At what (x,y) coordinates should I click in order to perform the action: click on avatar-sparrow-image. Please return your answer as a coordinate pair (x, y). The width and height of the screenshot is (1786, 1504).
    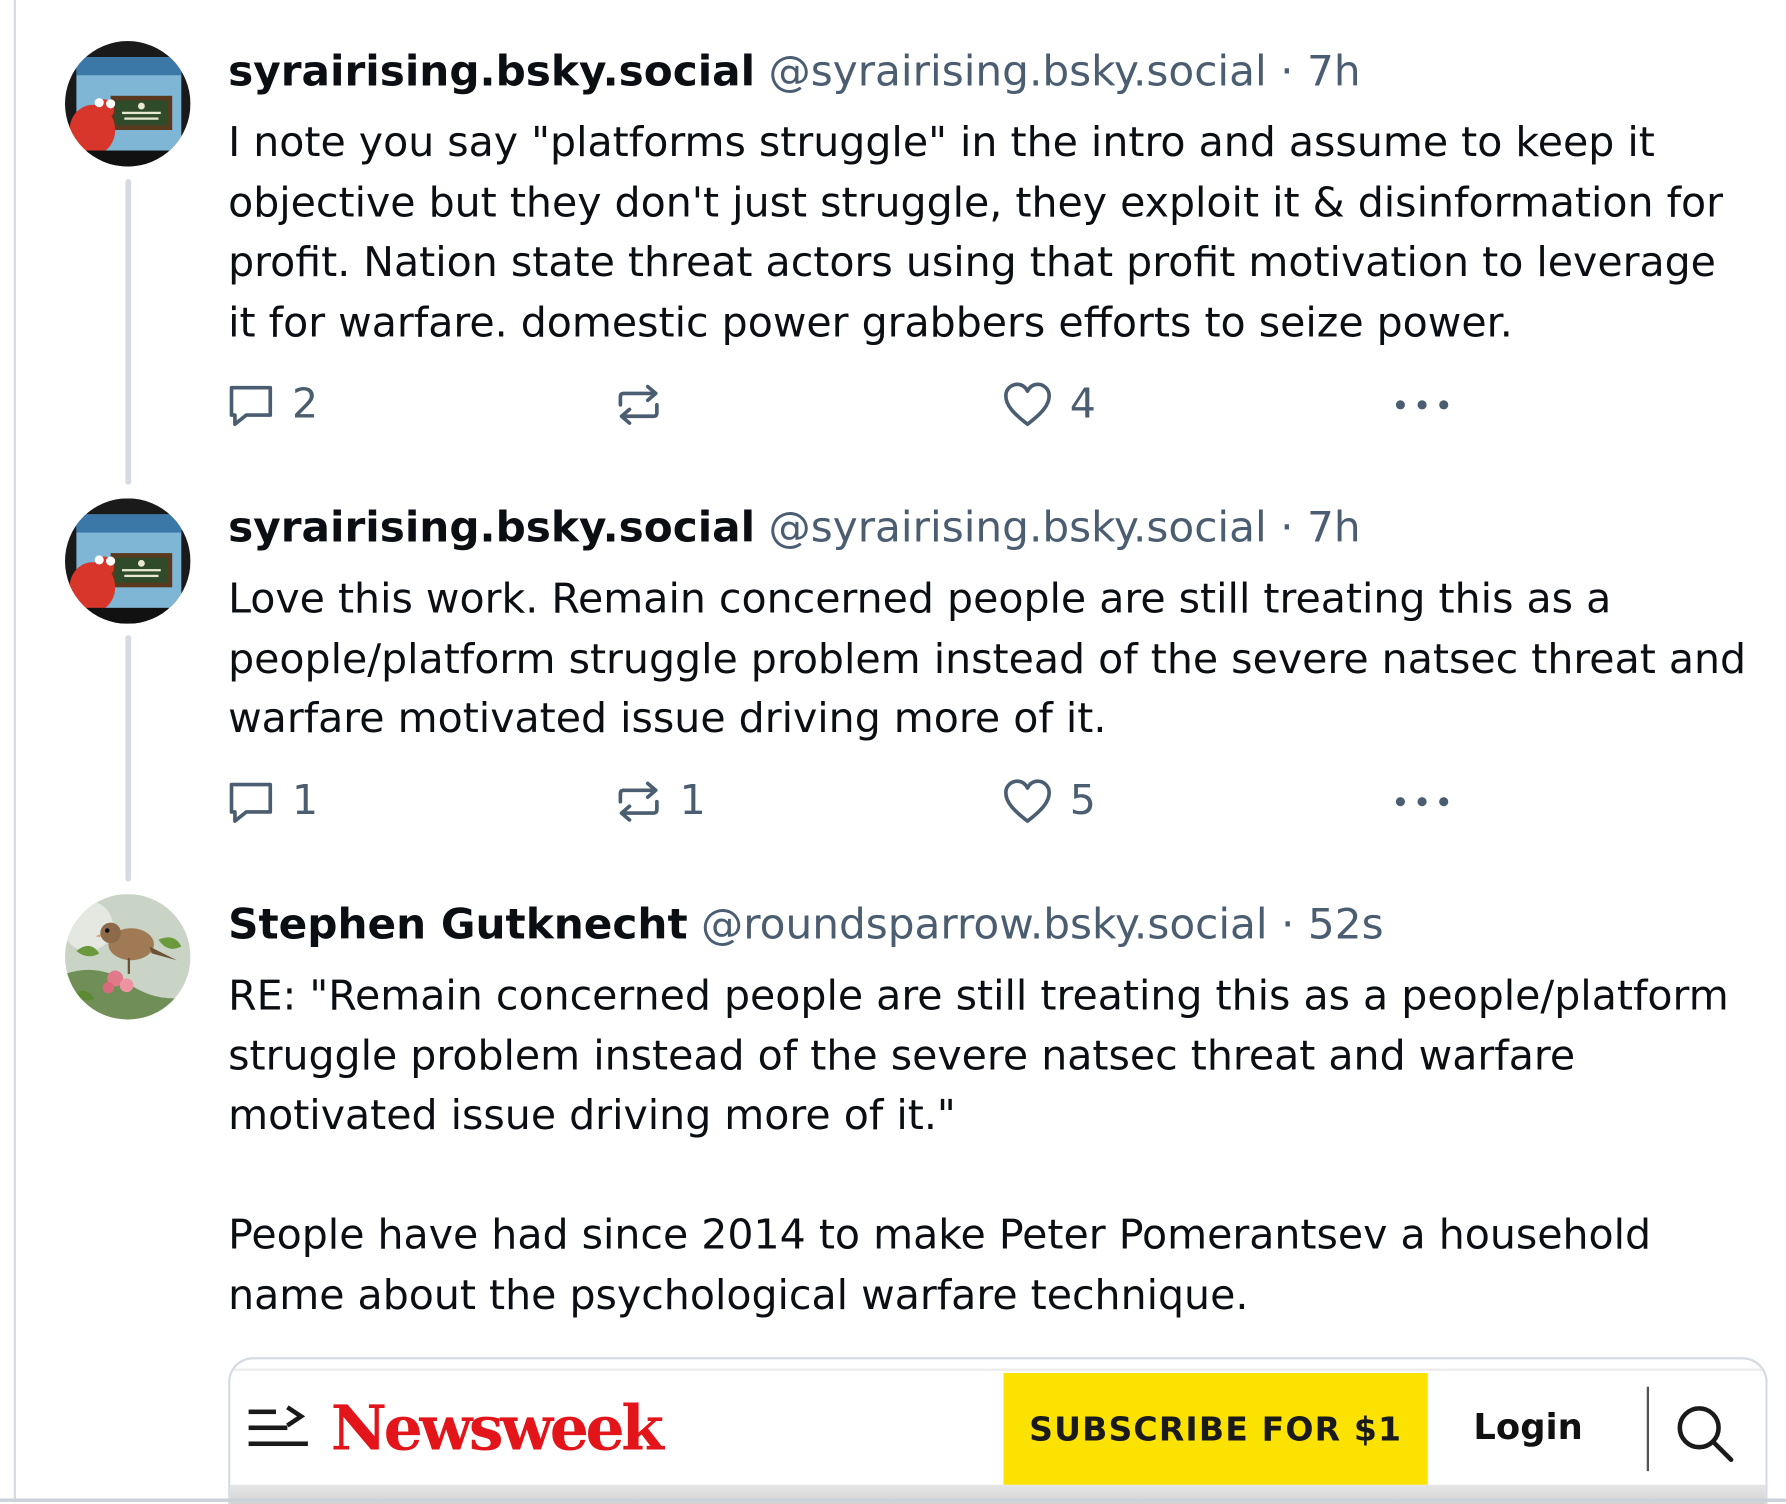
    Looking at the image, I should click on (128, 957).